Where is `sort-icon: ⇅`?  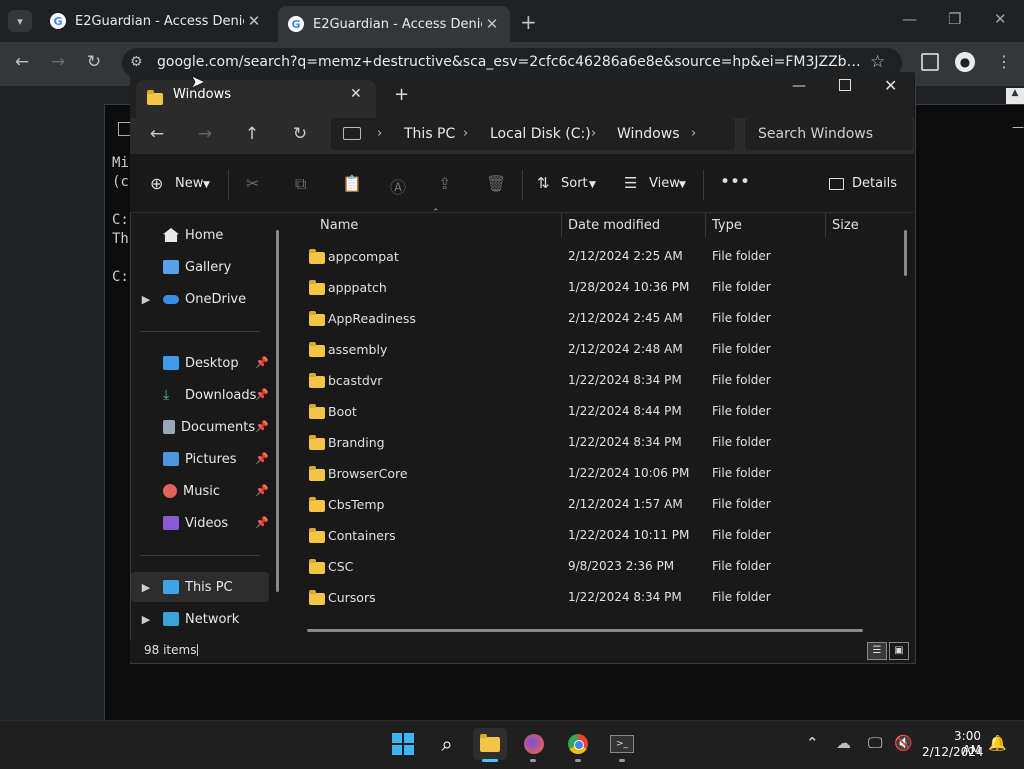 sort-icon: ⇅ is located at coordinates (543, 183).